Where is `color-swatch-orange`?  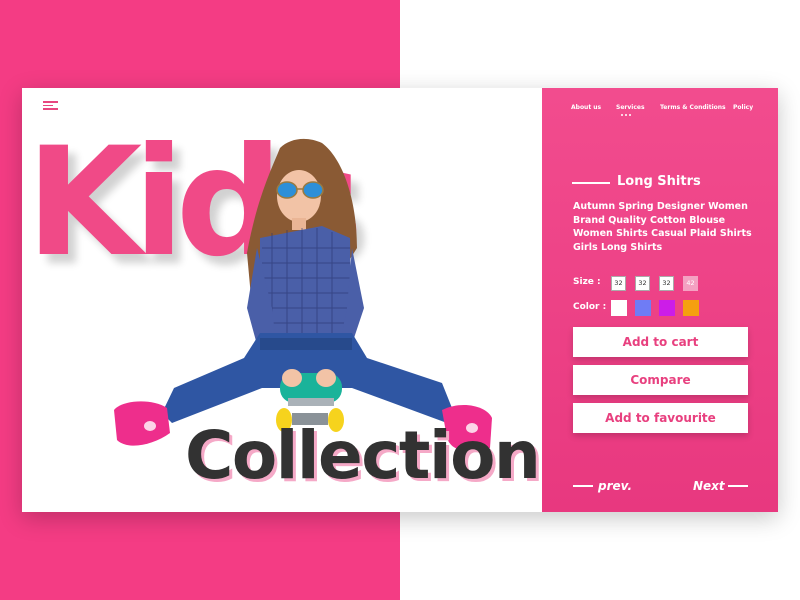
color-swatch-orange is located at coordinates (691, 308).